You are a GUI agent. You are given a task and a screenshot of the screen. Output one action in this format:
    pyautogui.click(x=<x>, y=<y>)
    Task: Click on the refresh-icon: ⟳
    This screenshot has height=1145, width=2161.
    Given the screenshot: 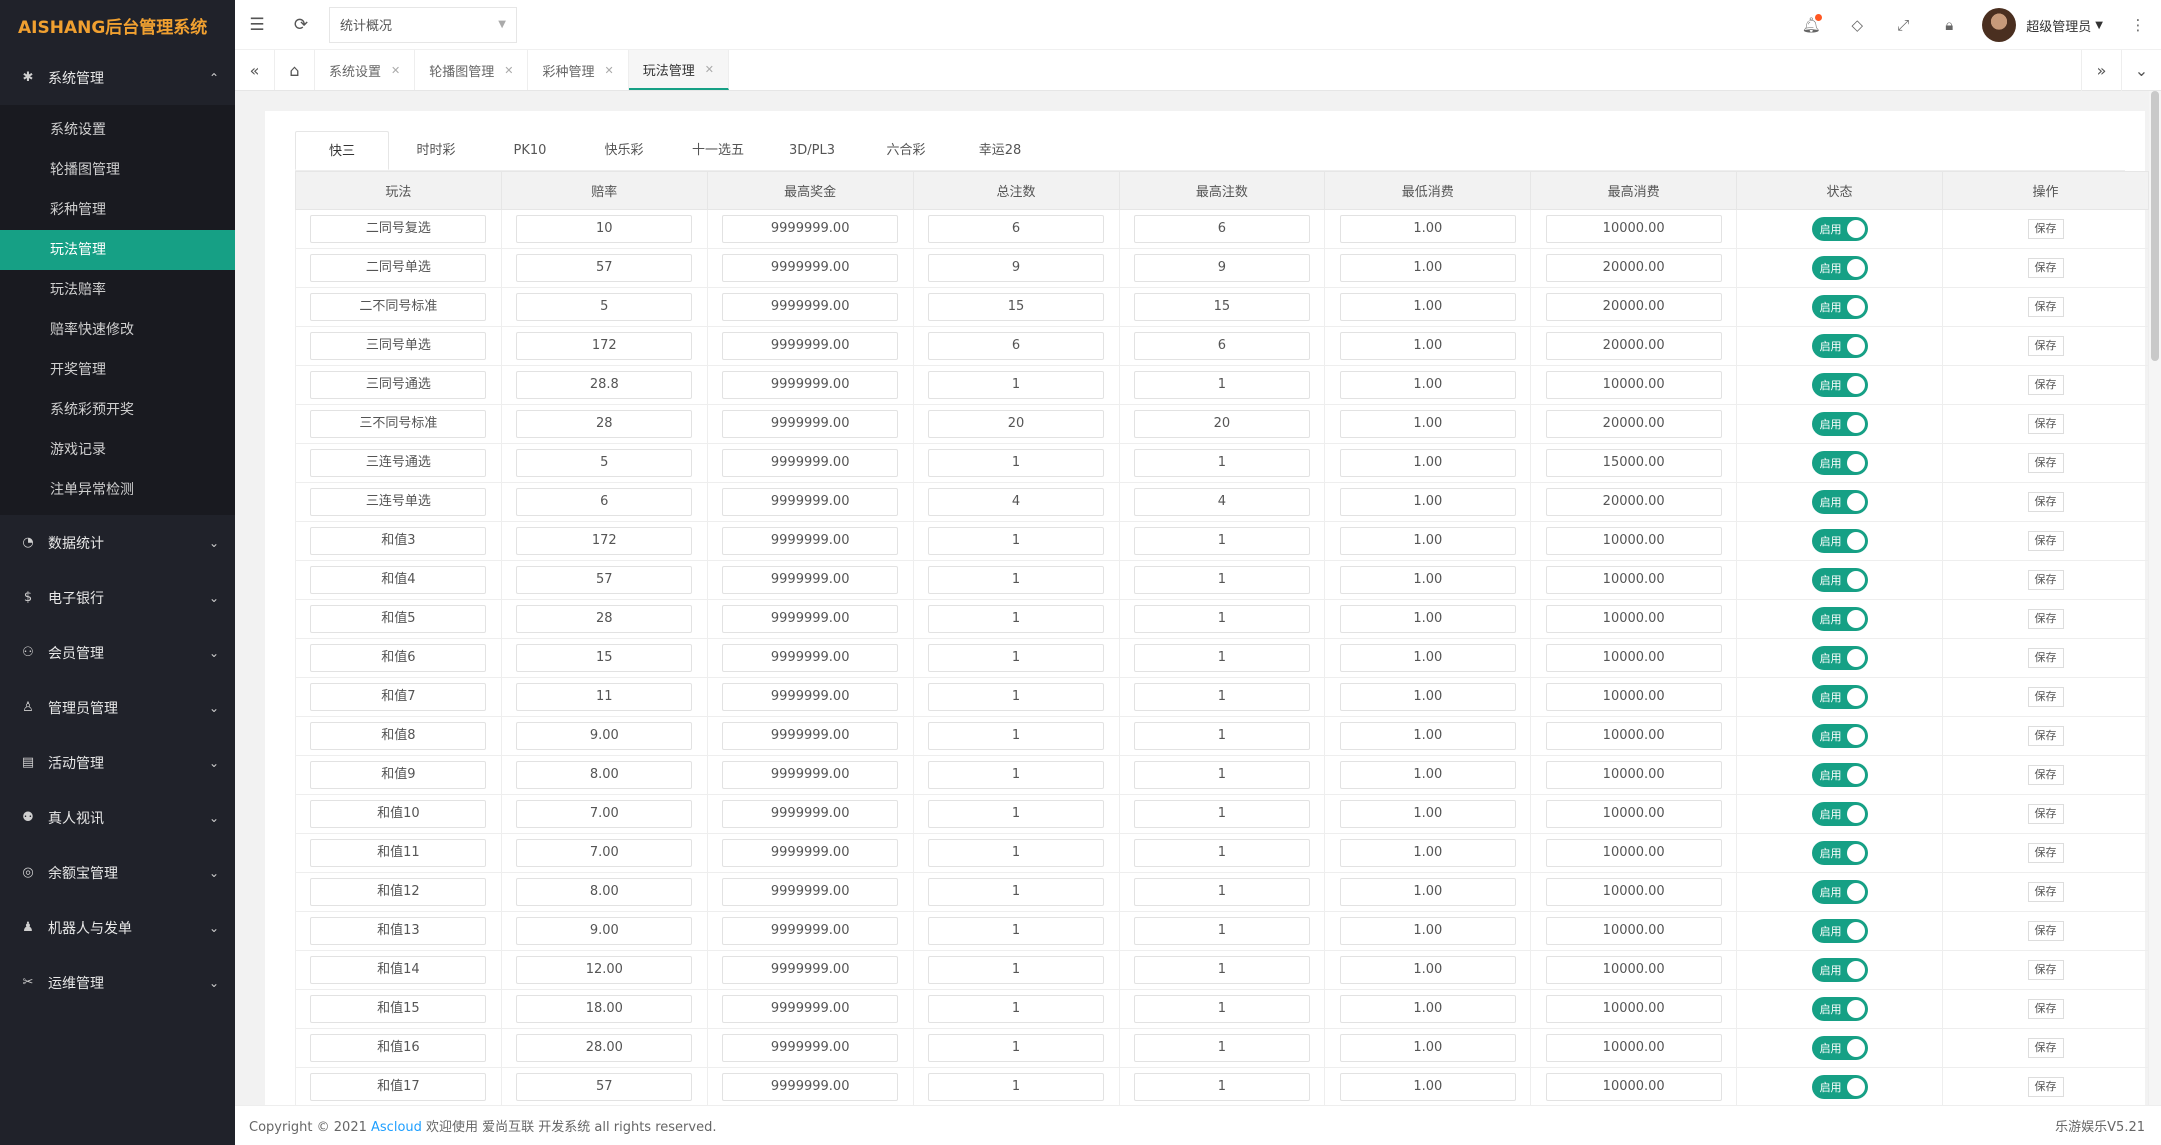 What is the action you would take?
    pyautogui.click(x=301, y=25)
    